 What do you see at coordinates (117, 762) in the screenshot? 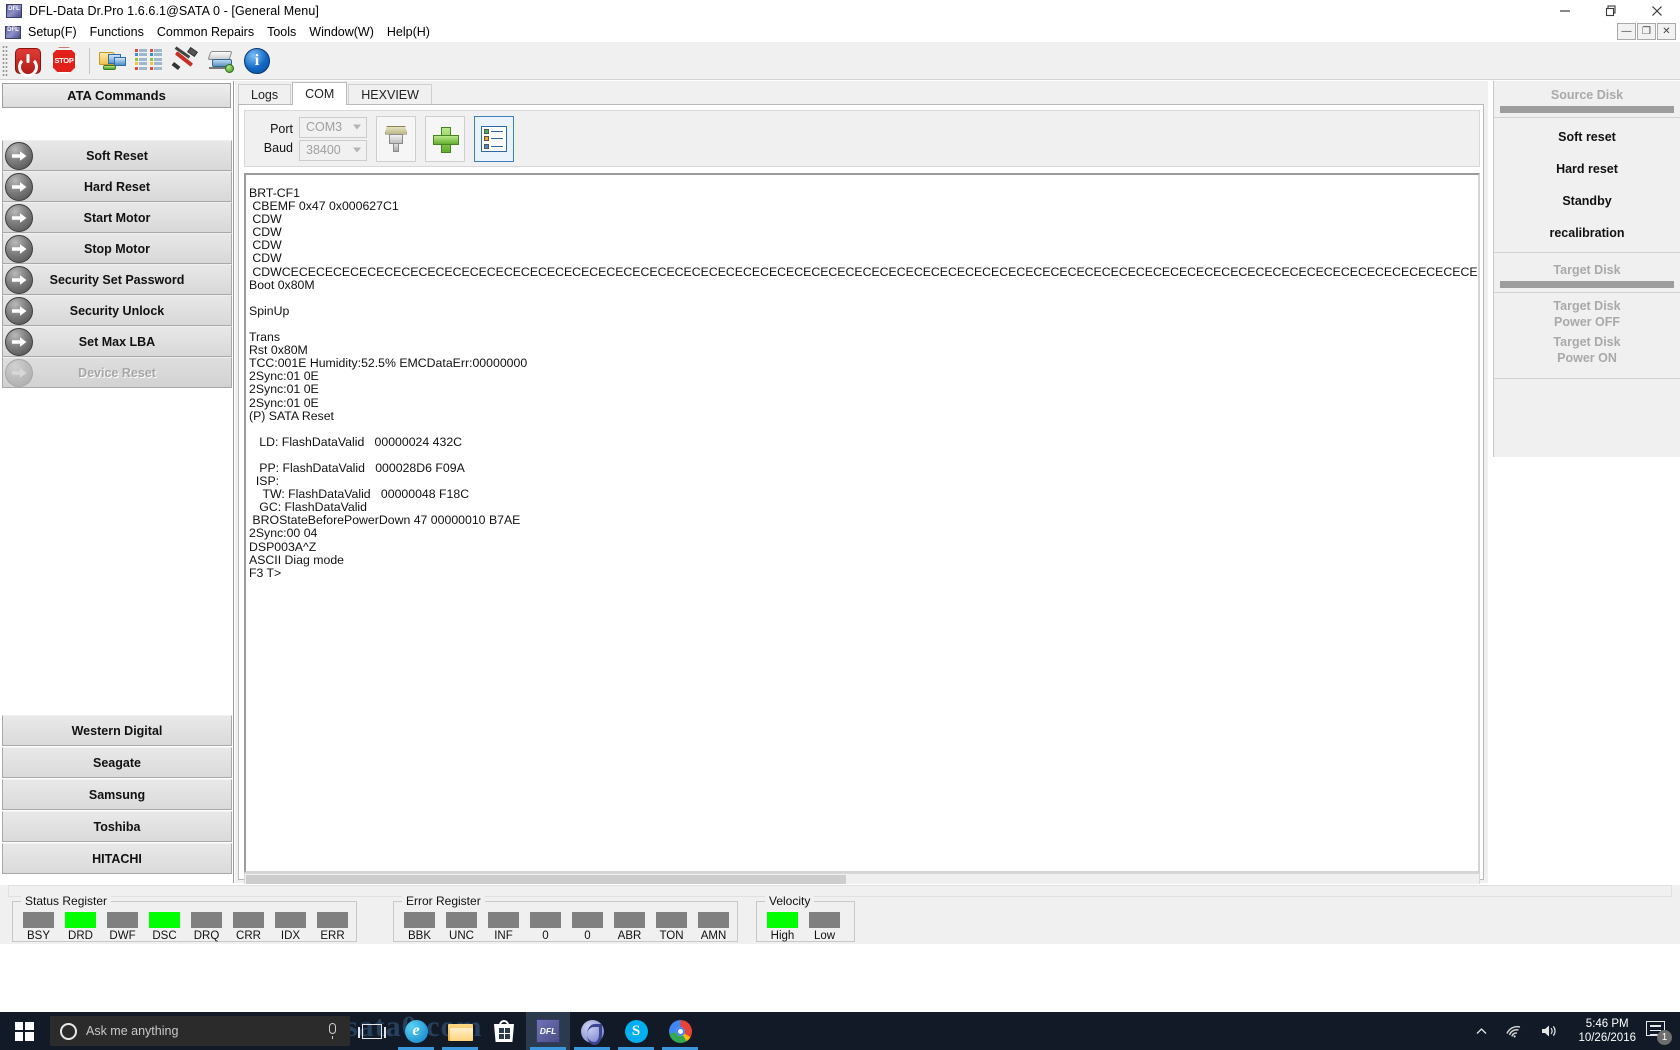
I see `vendor-seagate: Seagate` at bounding box center [117, 762].